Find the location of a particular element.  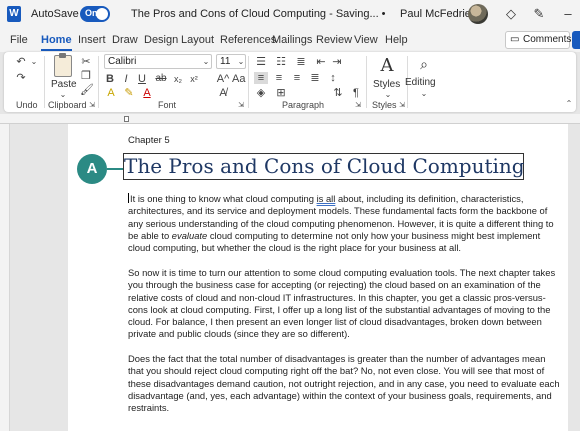

bullets-icon: ☰ is located at coordinates (261, 62).